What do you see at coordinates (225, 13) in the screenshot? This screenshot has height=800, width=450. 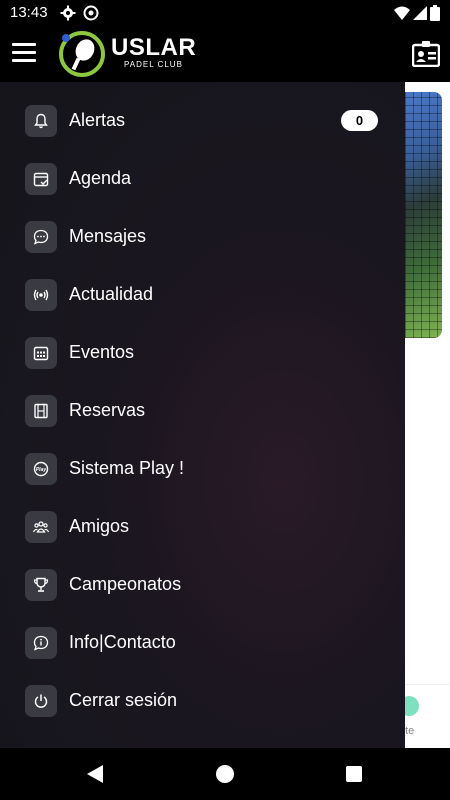 I see `status-bar: 13:43` at bounding box center [225, 13].